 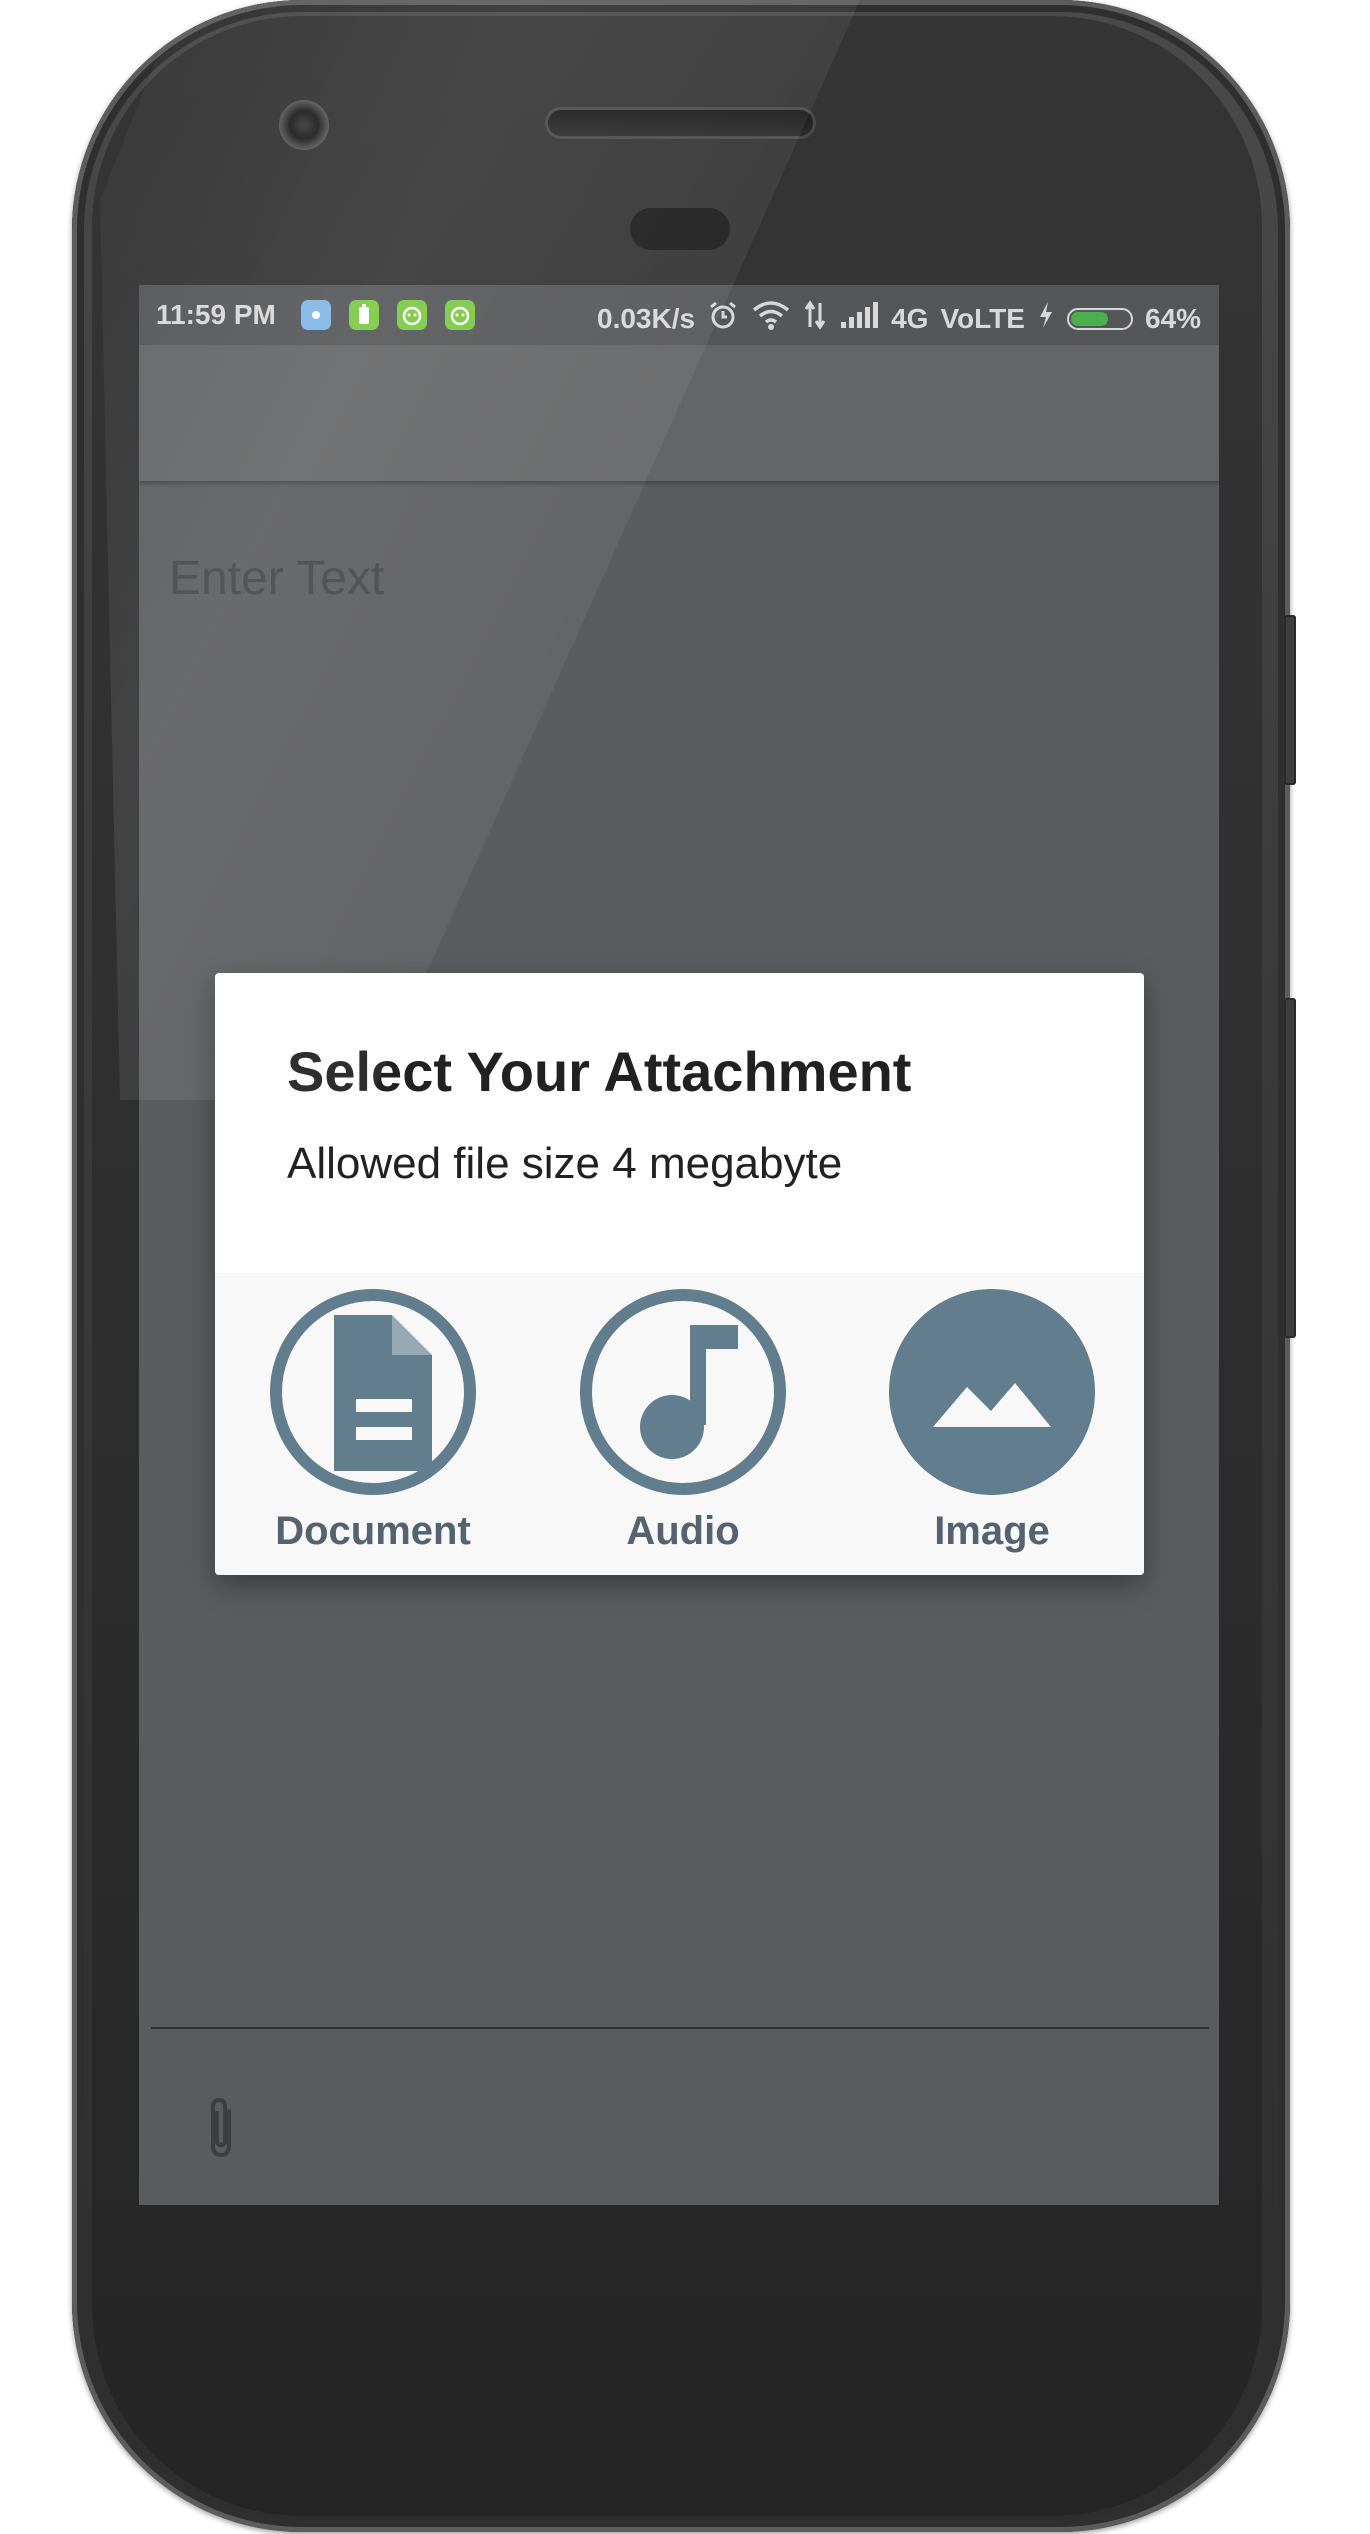 I want to click on volume-button, so click(x=1290, y=700).